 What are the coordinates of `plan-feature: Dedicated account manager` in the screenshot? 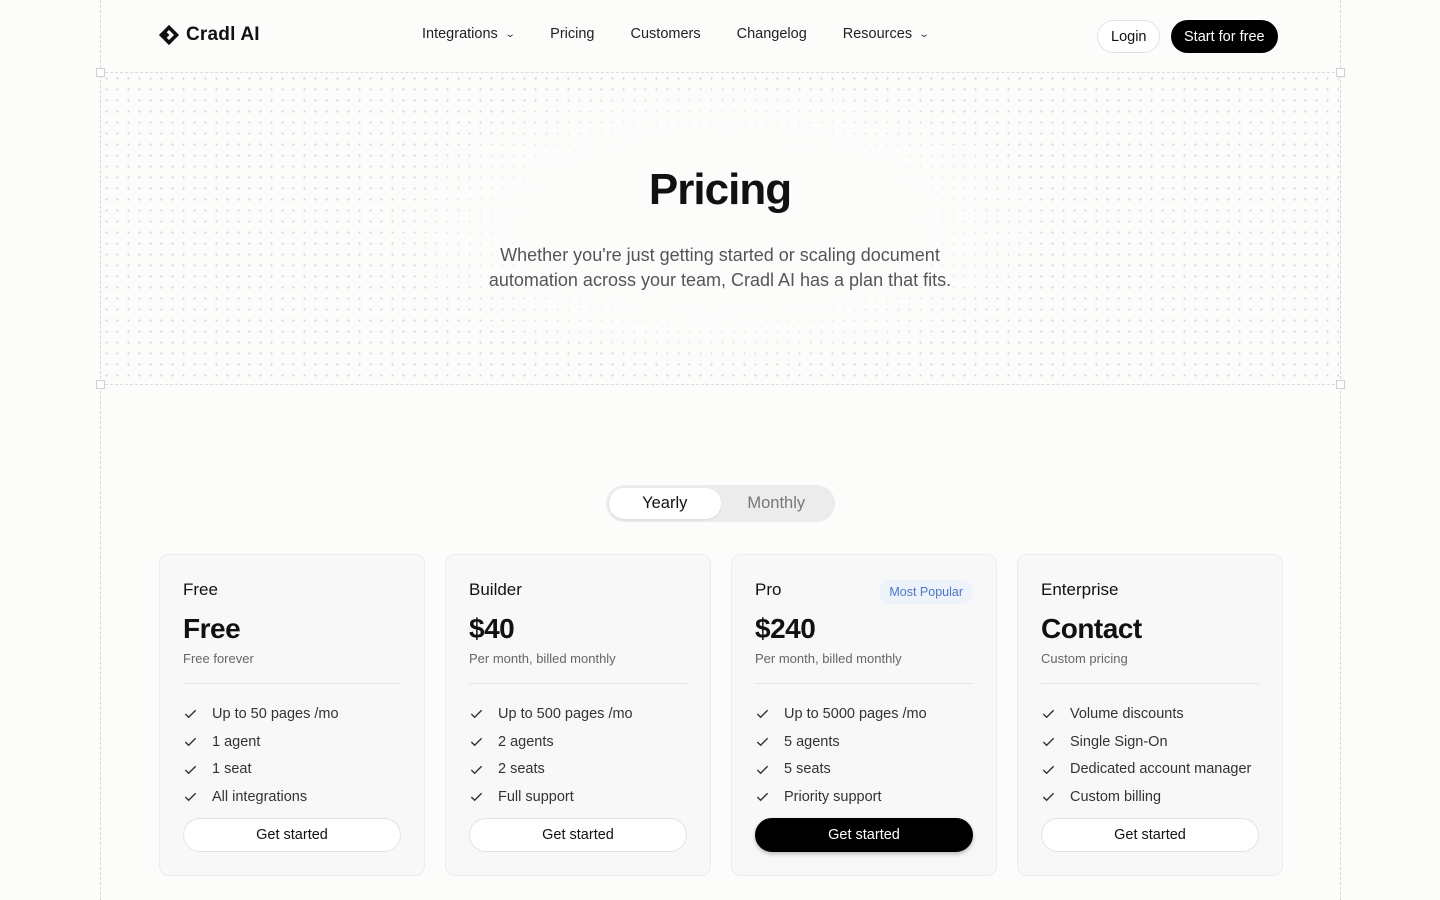 It's located at (1156, 769).